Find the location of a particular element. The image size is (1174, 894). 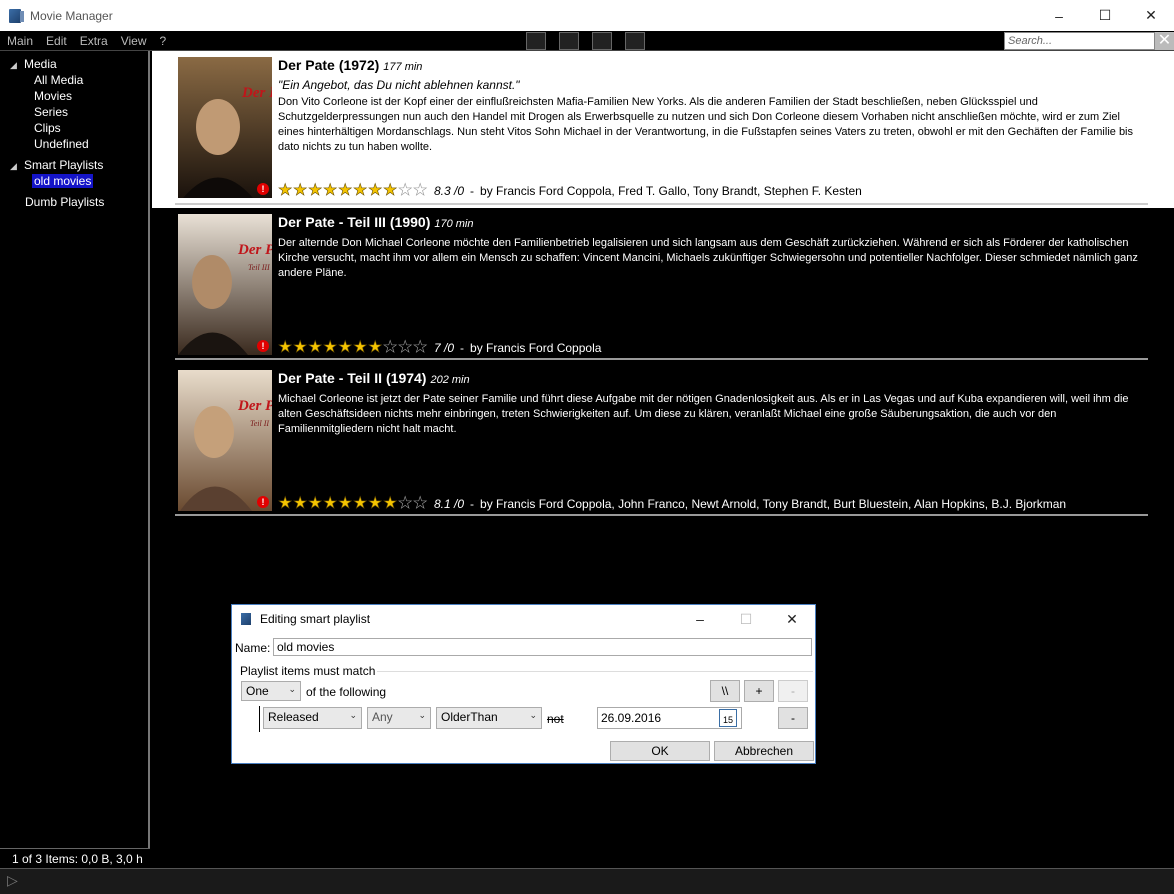

warning-badge-icon: ! is located at coordinates (263, 502).